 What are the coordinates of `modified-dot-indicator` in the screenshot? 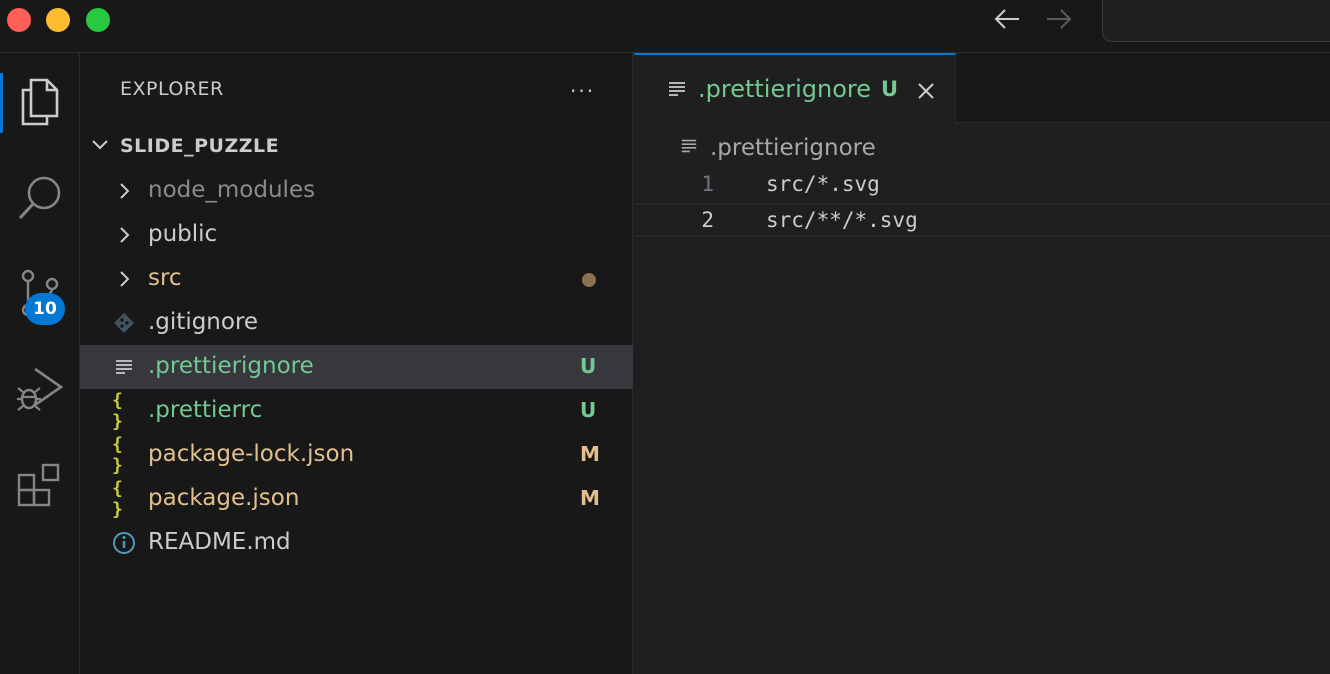 It's located at (589, 280).